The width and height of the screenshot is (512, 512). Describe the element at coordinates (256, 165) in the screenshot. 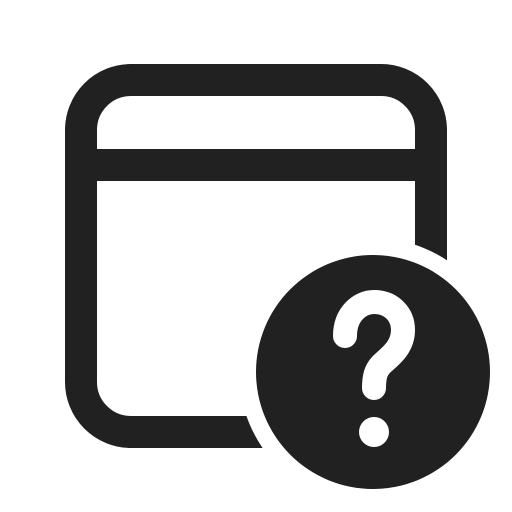

I see `window-title-bar-divider` at that location.